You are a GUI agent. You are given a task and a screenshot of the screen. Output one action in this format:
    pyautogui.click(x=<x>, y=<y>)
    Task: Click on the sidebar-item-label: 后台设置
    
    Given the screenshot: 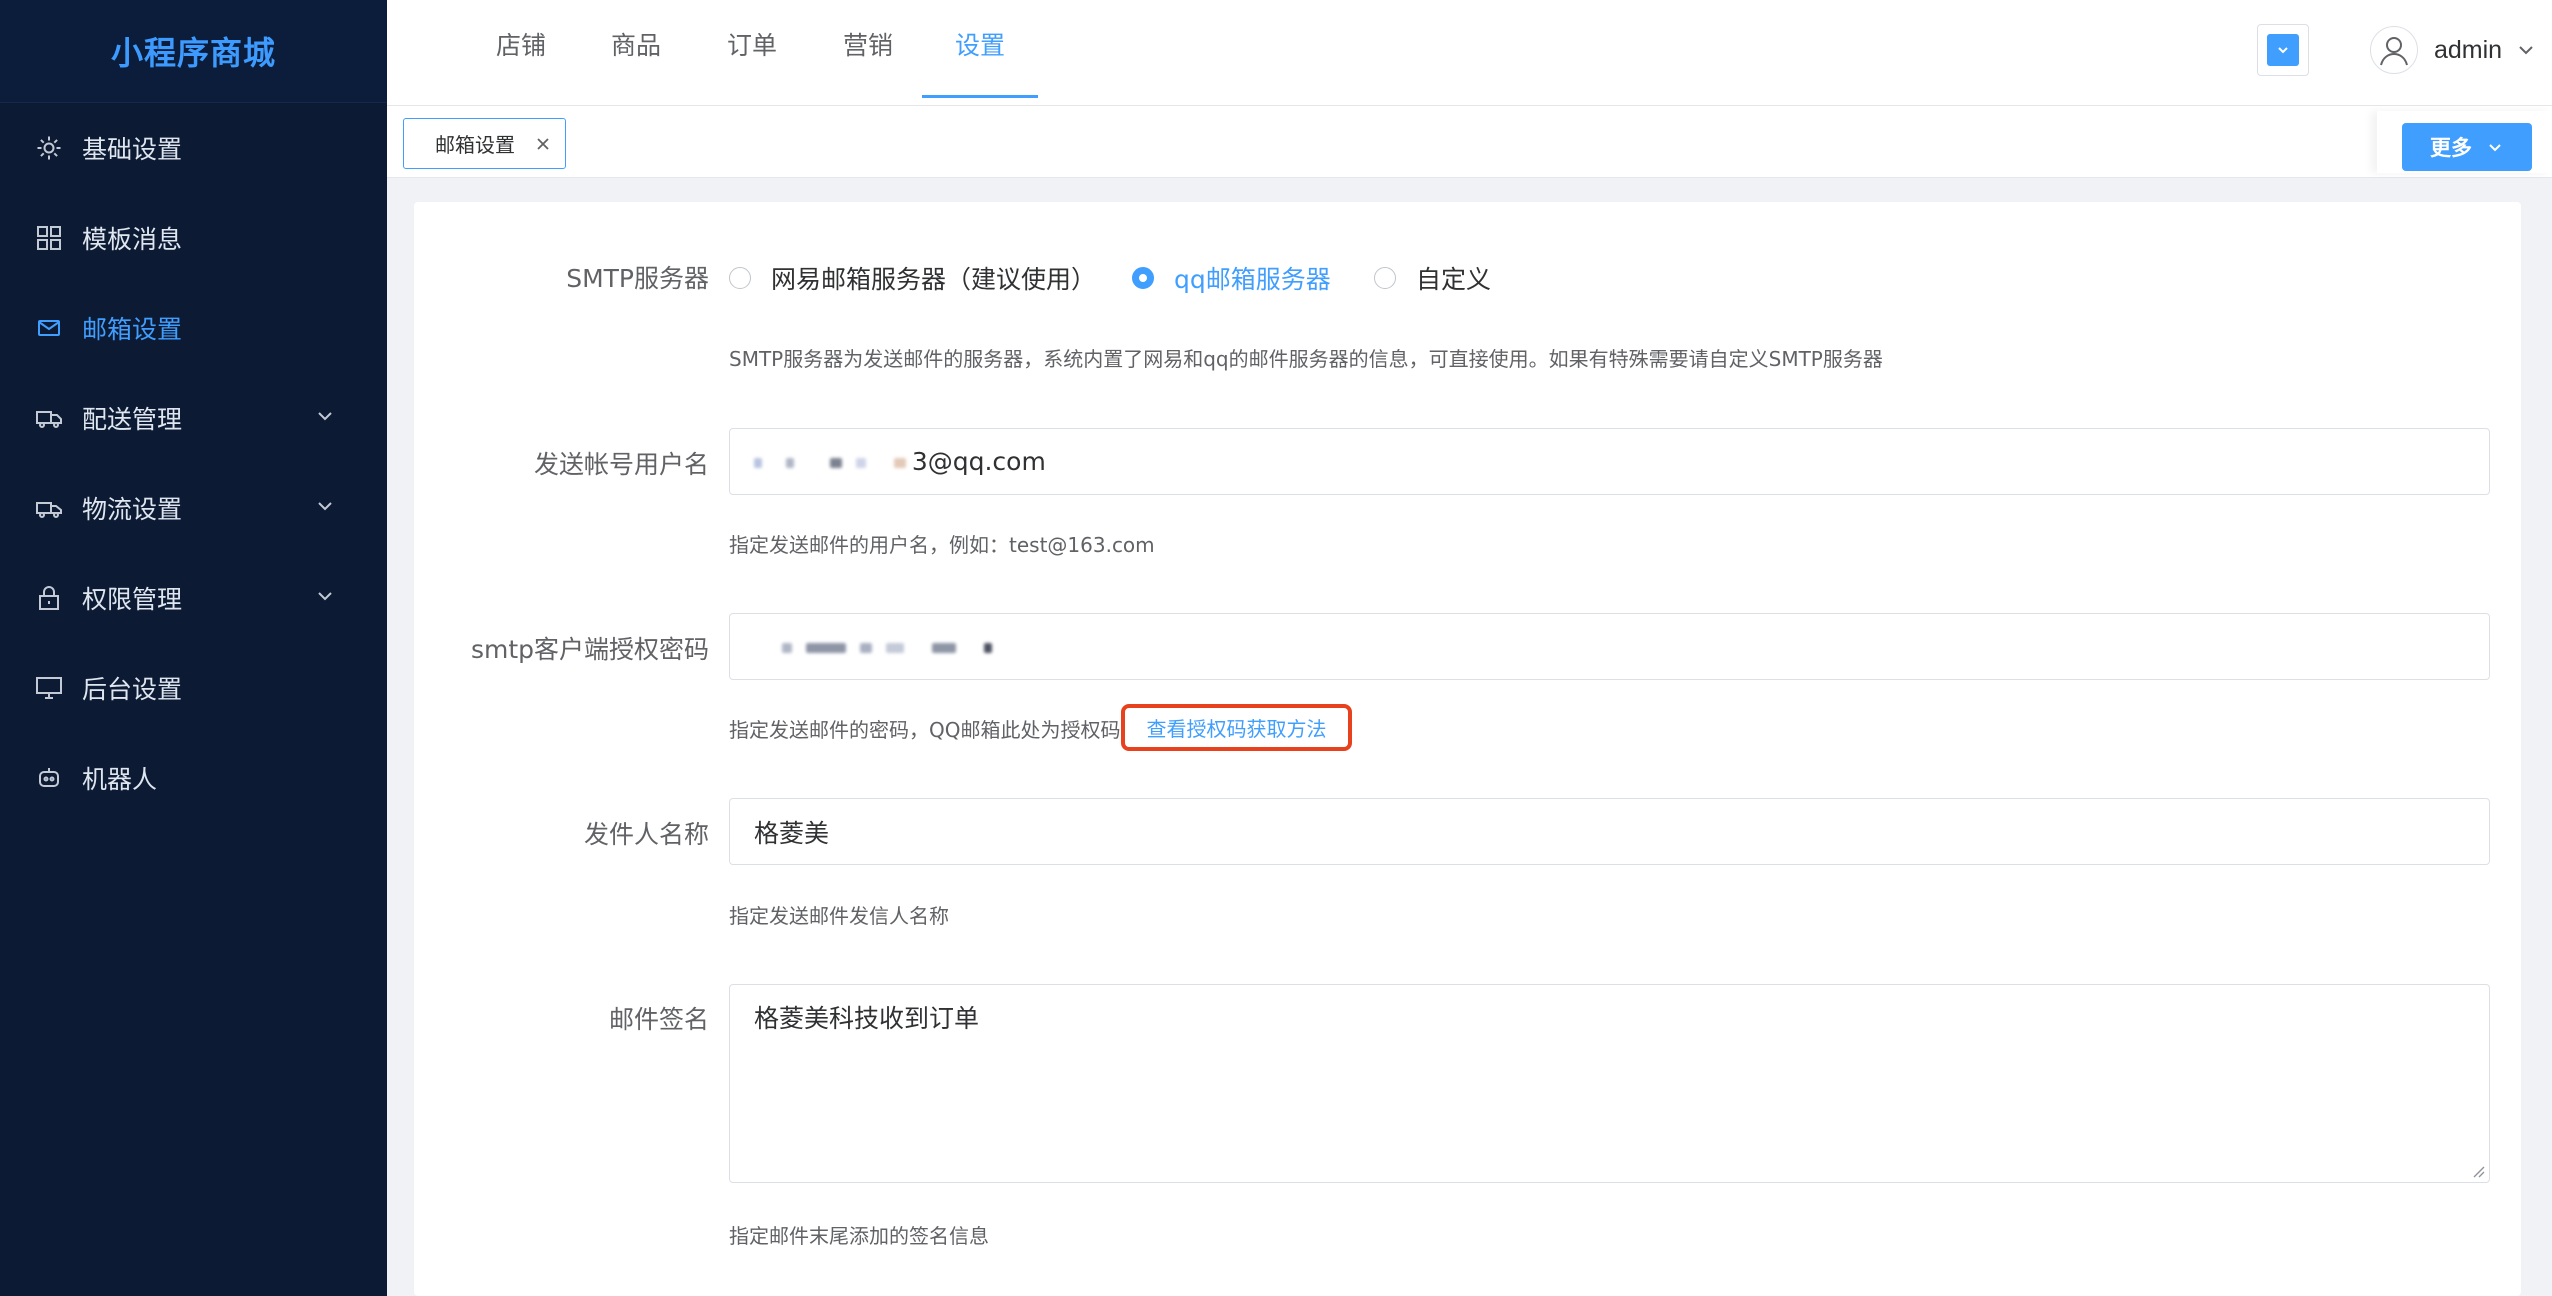 What is the action you would take?
    pyautogui.click(x=132, y=689)
    